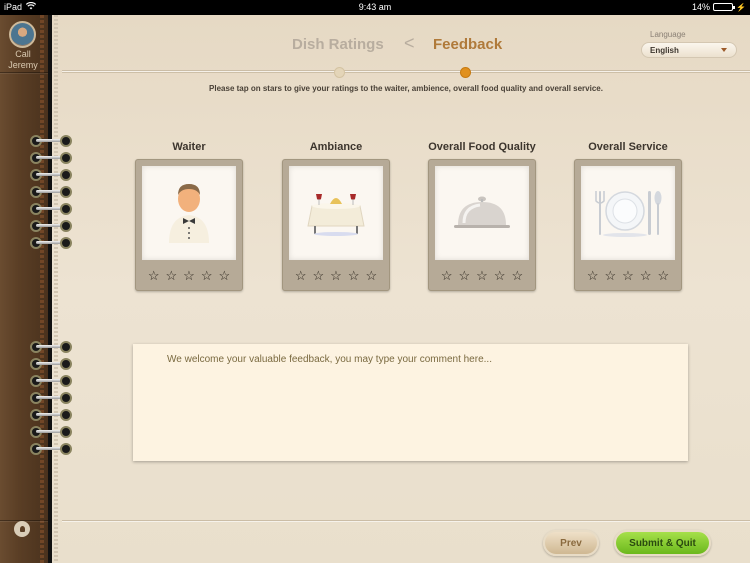 The width and height of the screenshot is (750, 563). I want to click on waiter-icon, so click(189, 213).